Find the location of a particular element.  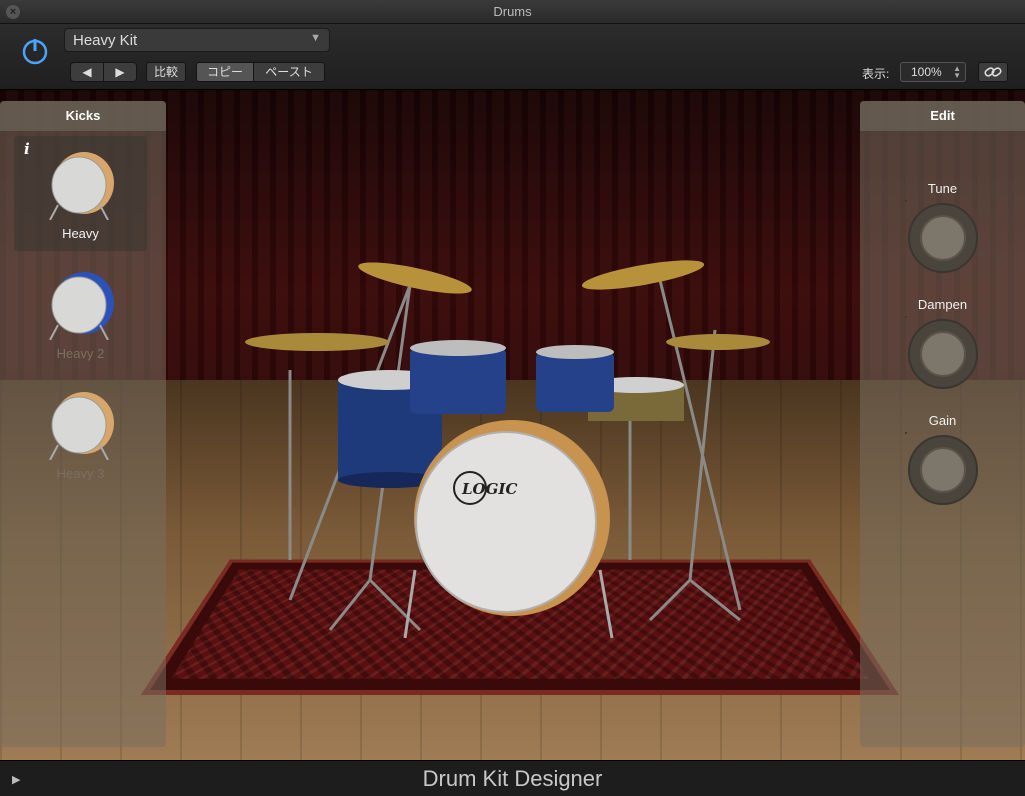

edit-panel: Edit Tune Dampen Gain is located at coordinates (942, 424).